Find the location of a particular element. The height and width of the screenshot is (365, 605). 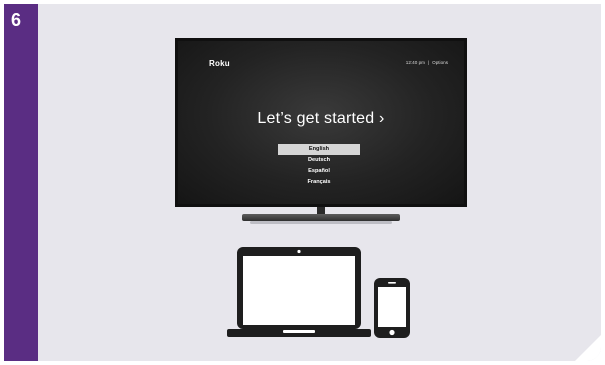

clock-text: 12:40 pm is located at coordinates (415, 62).